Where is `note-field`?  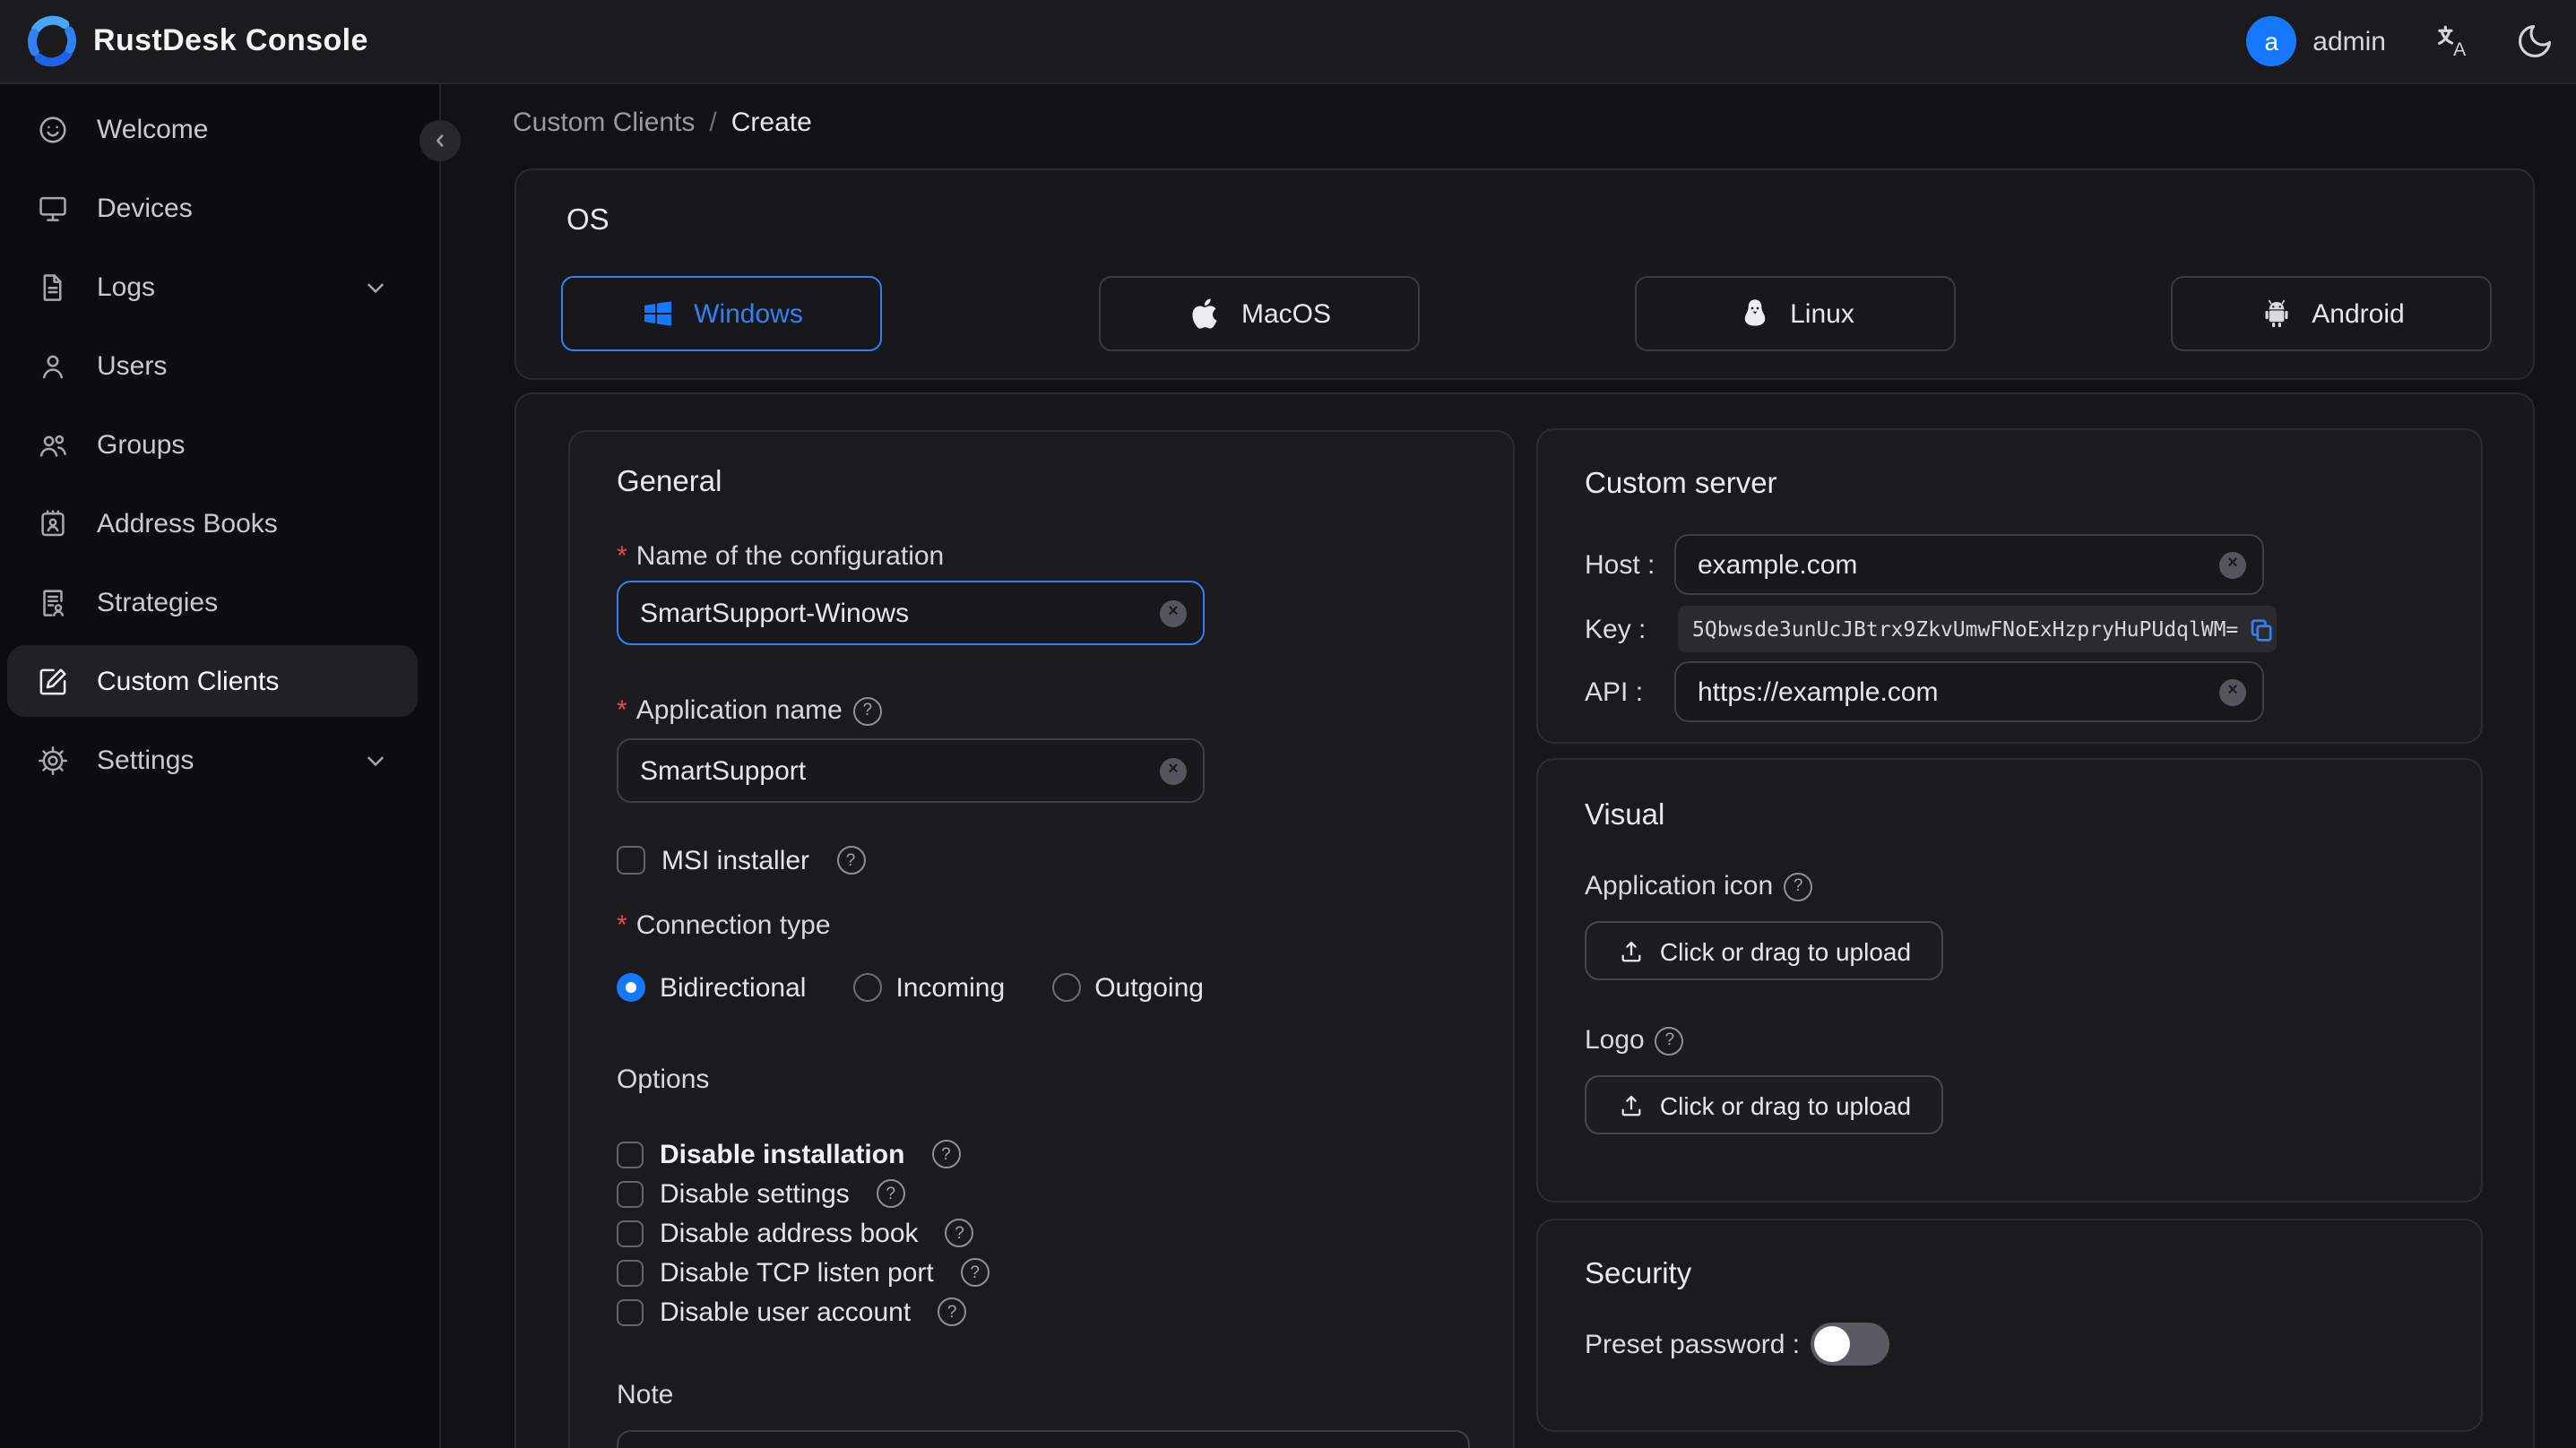 note-field is located at coordinates (1043, 1439).